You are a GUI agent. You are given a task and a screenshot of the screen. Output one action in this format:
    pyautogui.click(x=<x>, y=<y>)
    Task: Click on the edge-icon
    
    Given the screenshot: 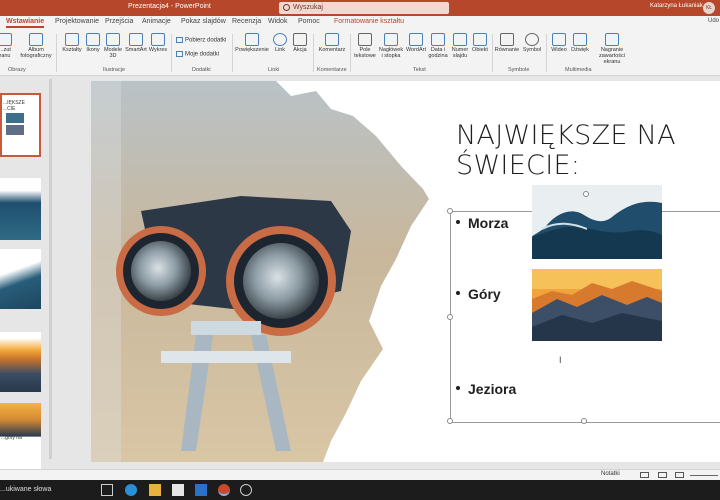 What is the action you would take?
    pyautogui.click(x=131, y=490)
    